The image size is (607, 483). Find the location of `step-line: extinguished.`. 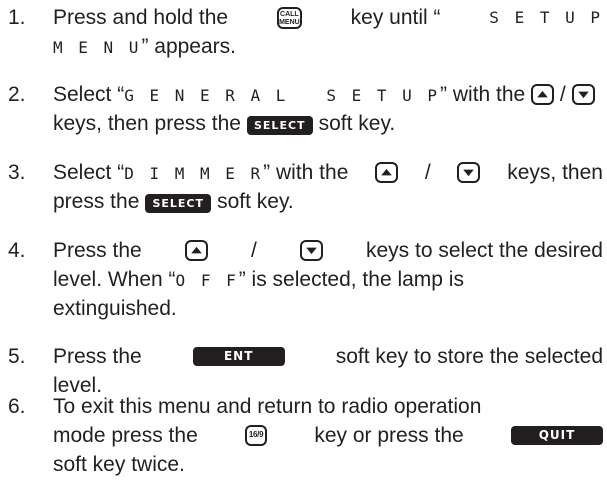

step-line: extinguished. is located at coordinates (115, 308).